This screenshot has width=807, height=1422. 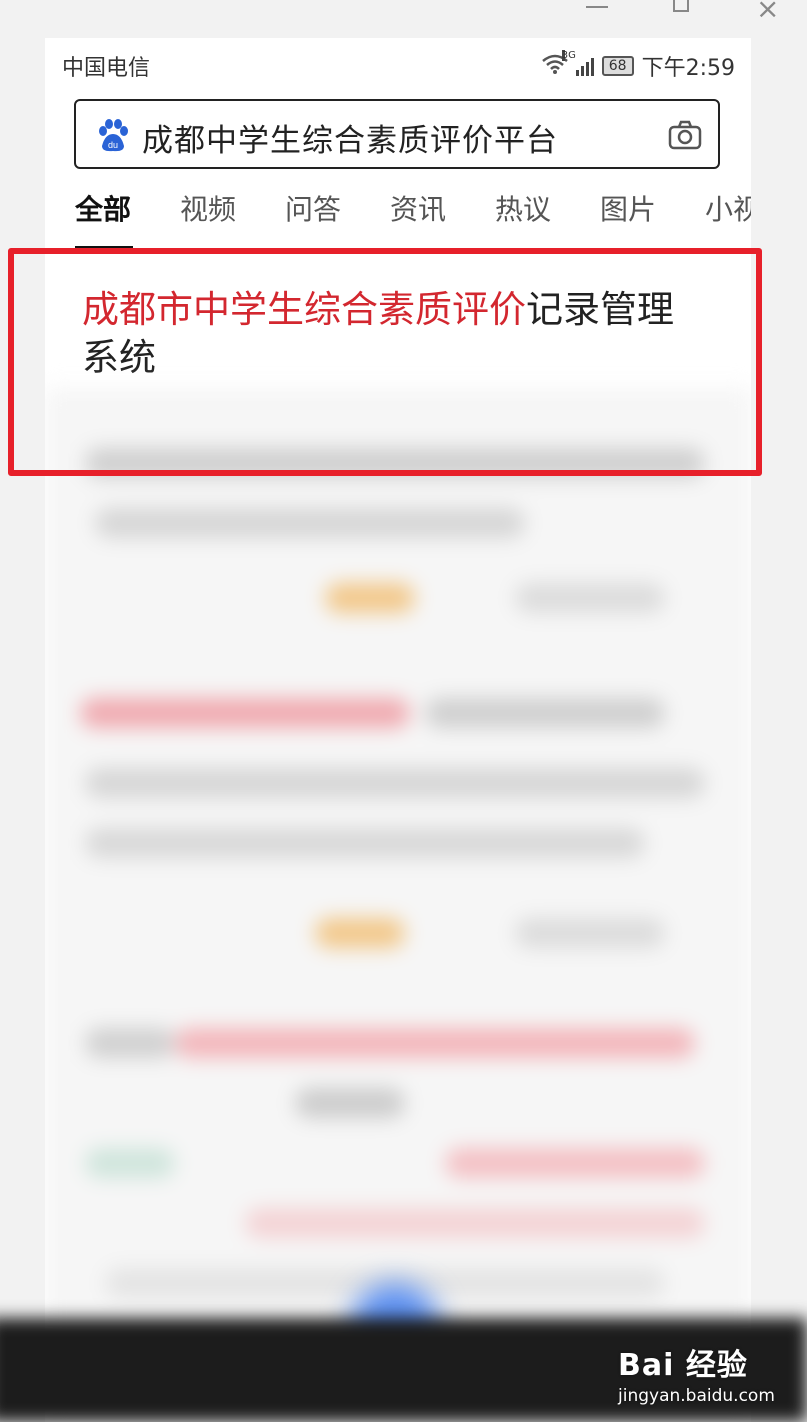 I want to click on cell-signal-icon: 3G, so click(x=577, y=63).